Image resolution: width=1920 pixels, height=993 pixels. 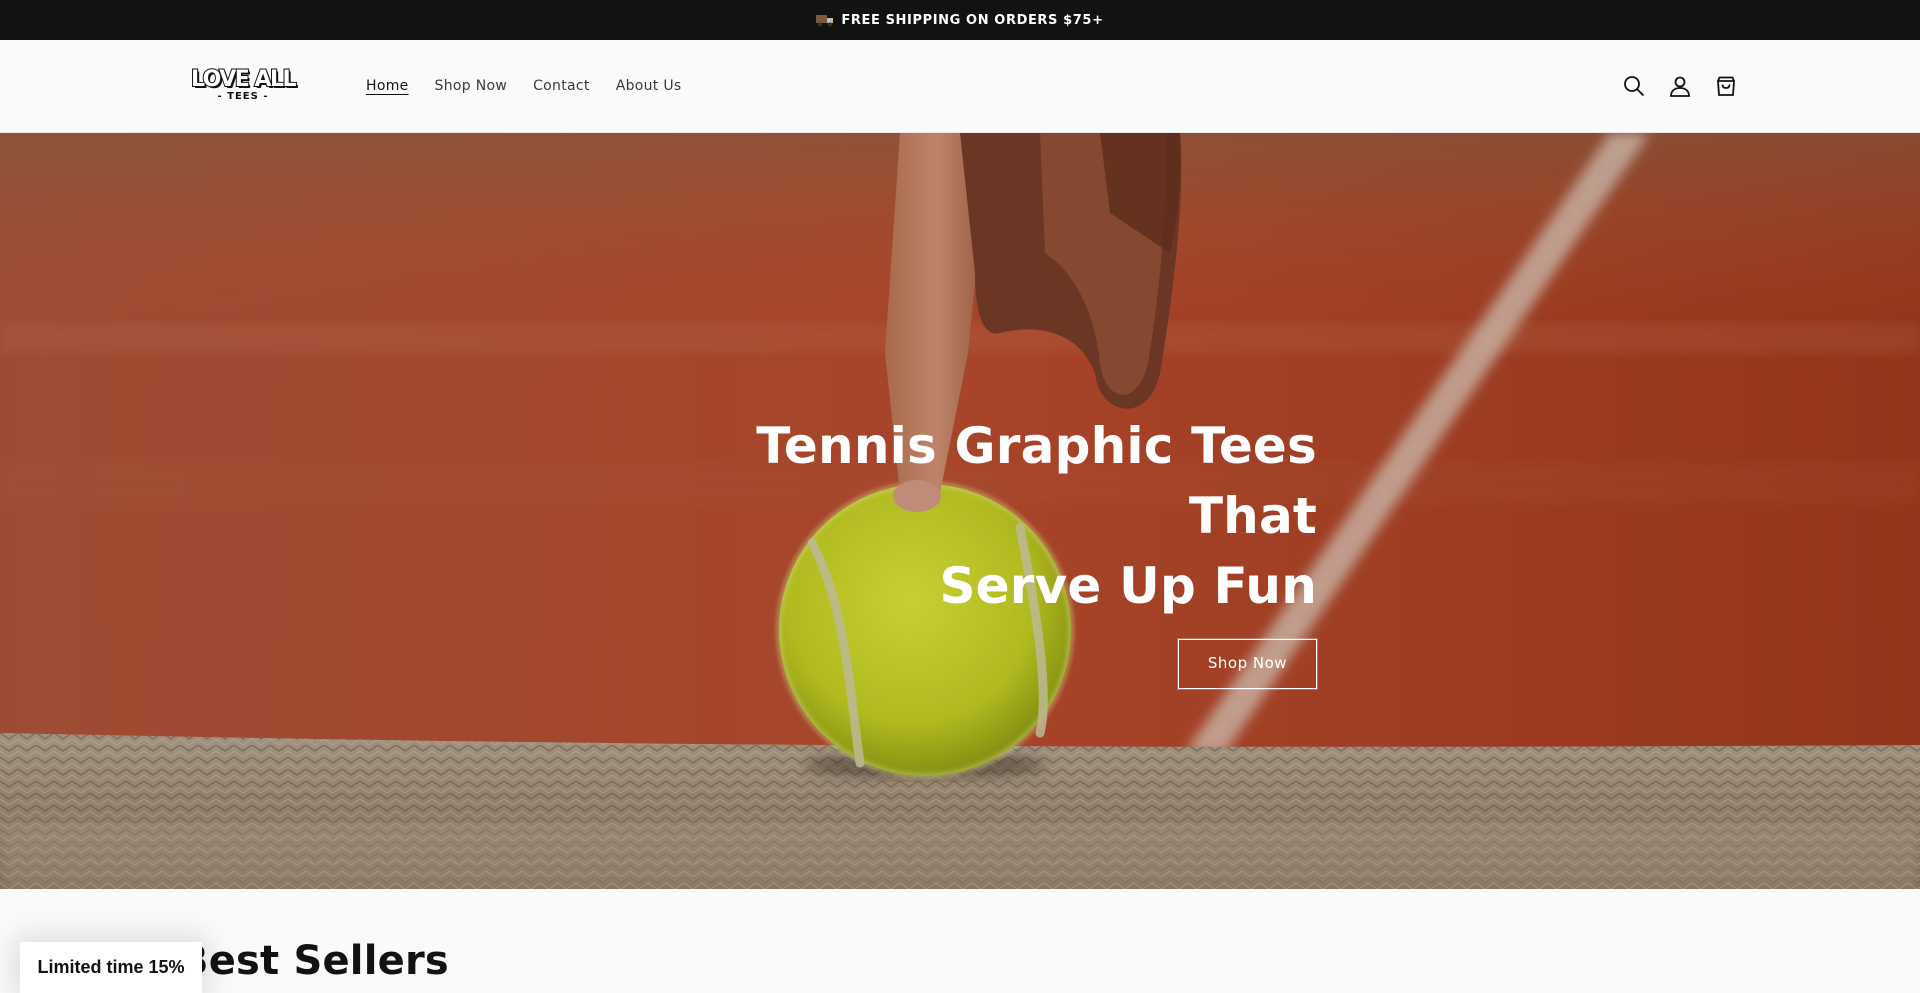 I want to click on site-logo: LOVE ALL - TEES -, so click(x=243, y=85).